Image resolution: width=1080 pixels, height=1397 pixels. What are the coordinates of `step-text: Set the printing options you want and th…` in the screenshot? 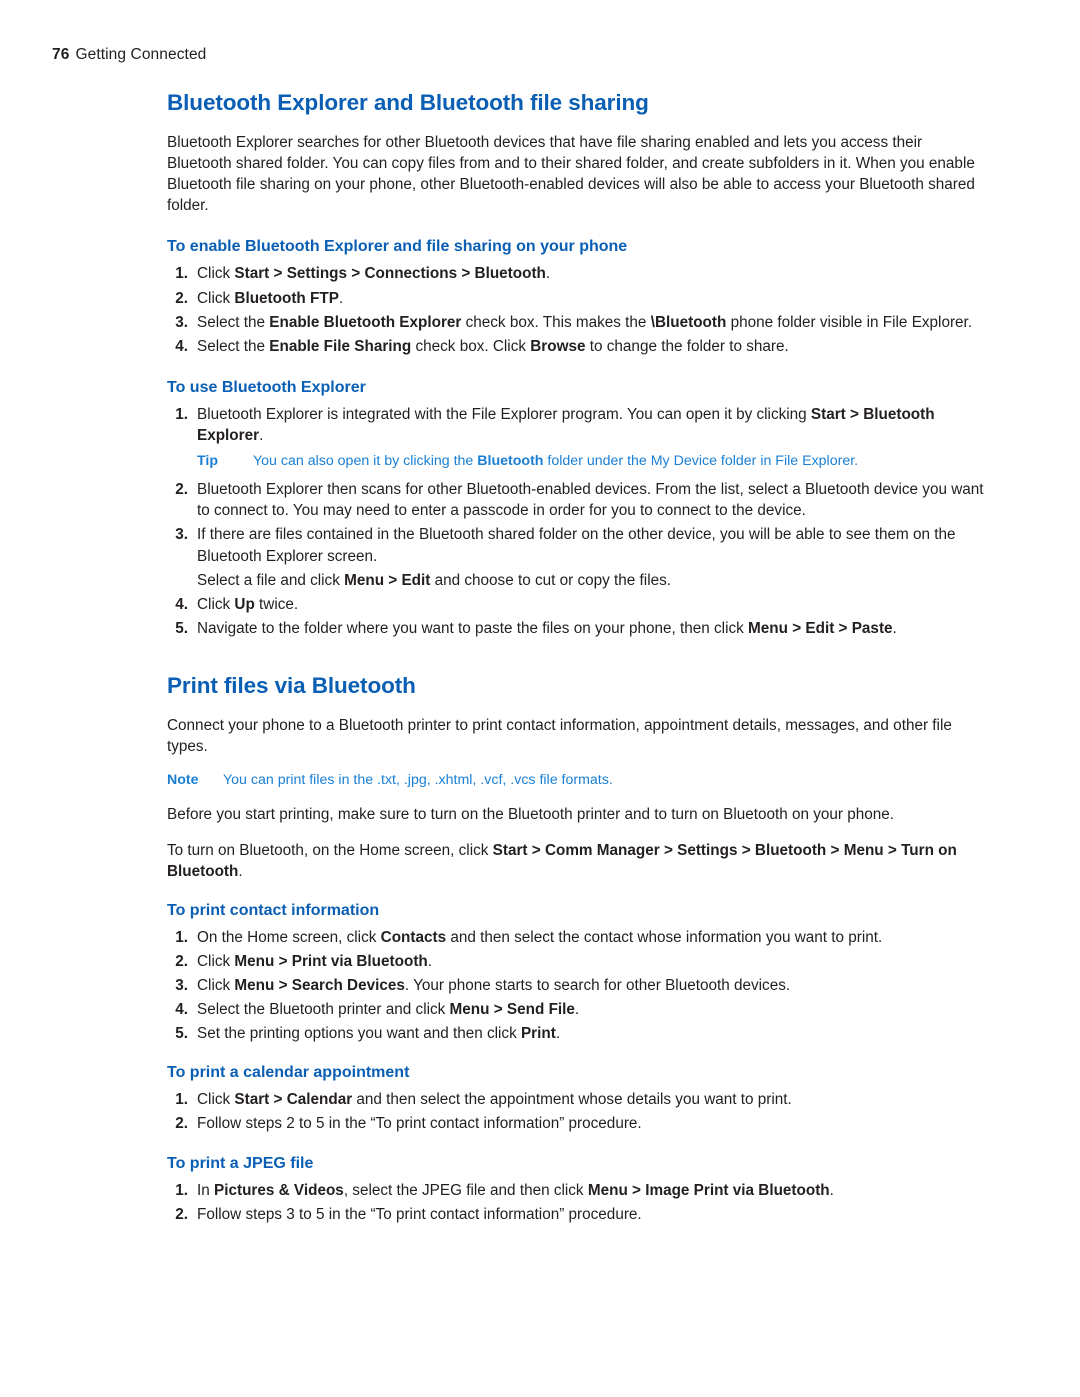 It's located at (379, 1034).